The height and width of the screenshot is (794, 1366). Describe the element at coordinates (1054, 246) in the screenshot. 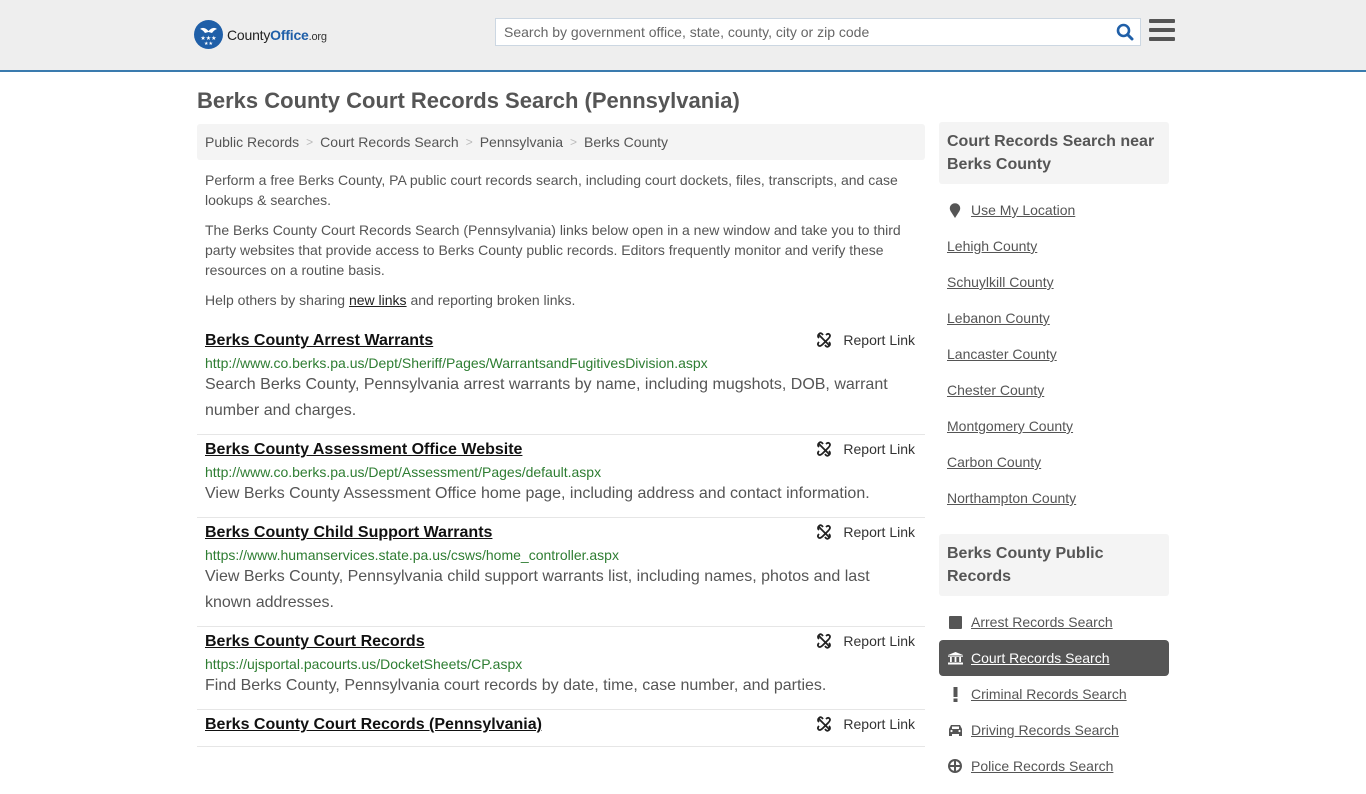

I see `nearby-county-item: Lehigh County` at that location.